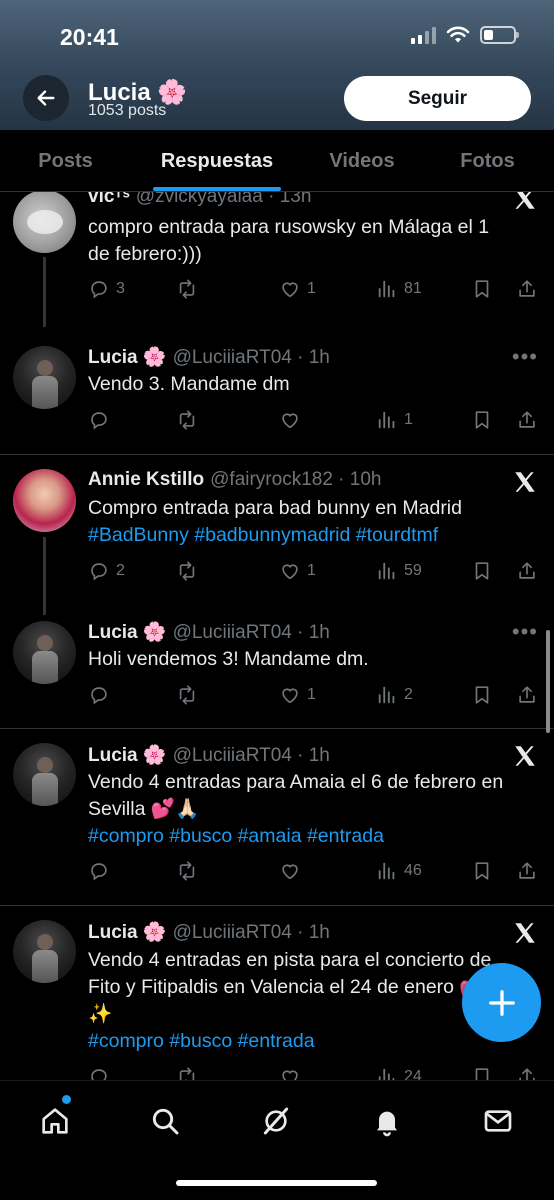 Image resolution: width=554 pixels, height=1200 pixels. What do you see at coordinates (314, 1041) in the screenshot?
I see `hashtag-line: #compro #busco #entrada` at bounding box center [314, 1041].